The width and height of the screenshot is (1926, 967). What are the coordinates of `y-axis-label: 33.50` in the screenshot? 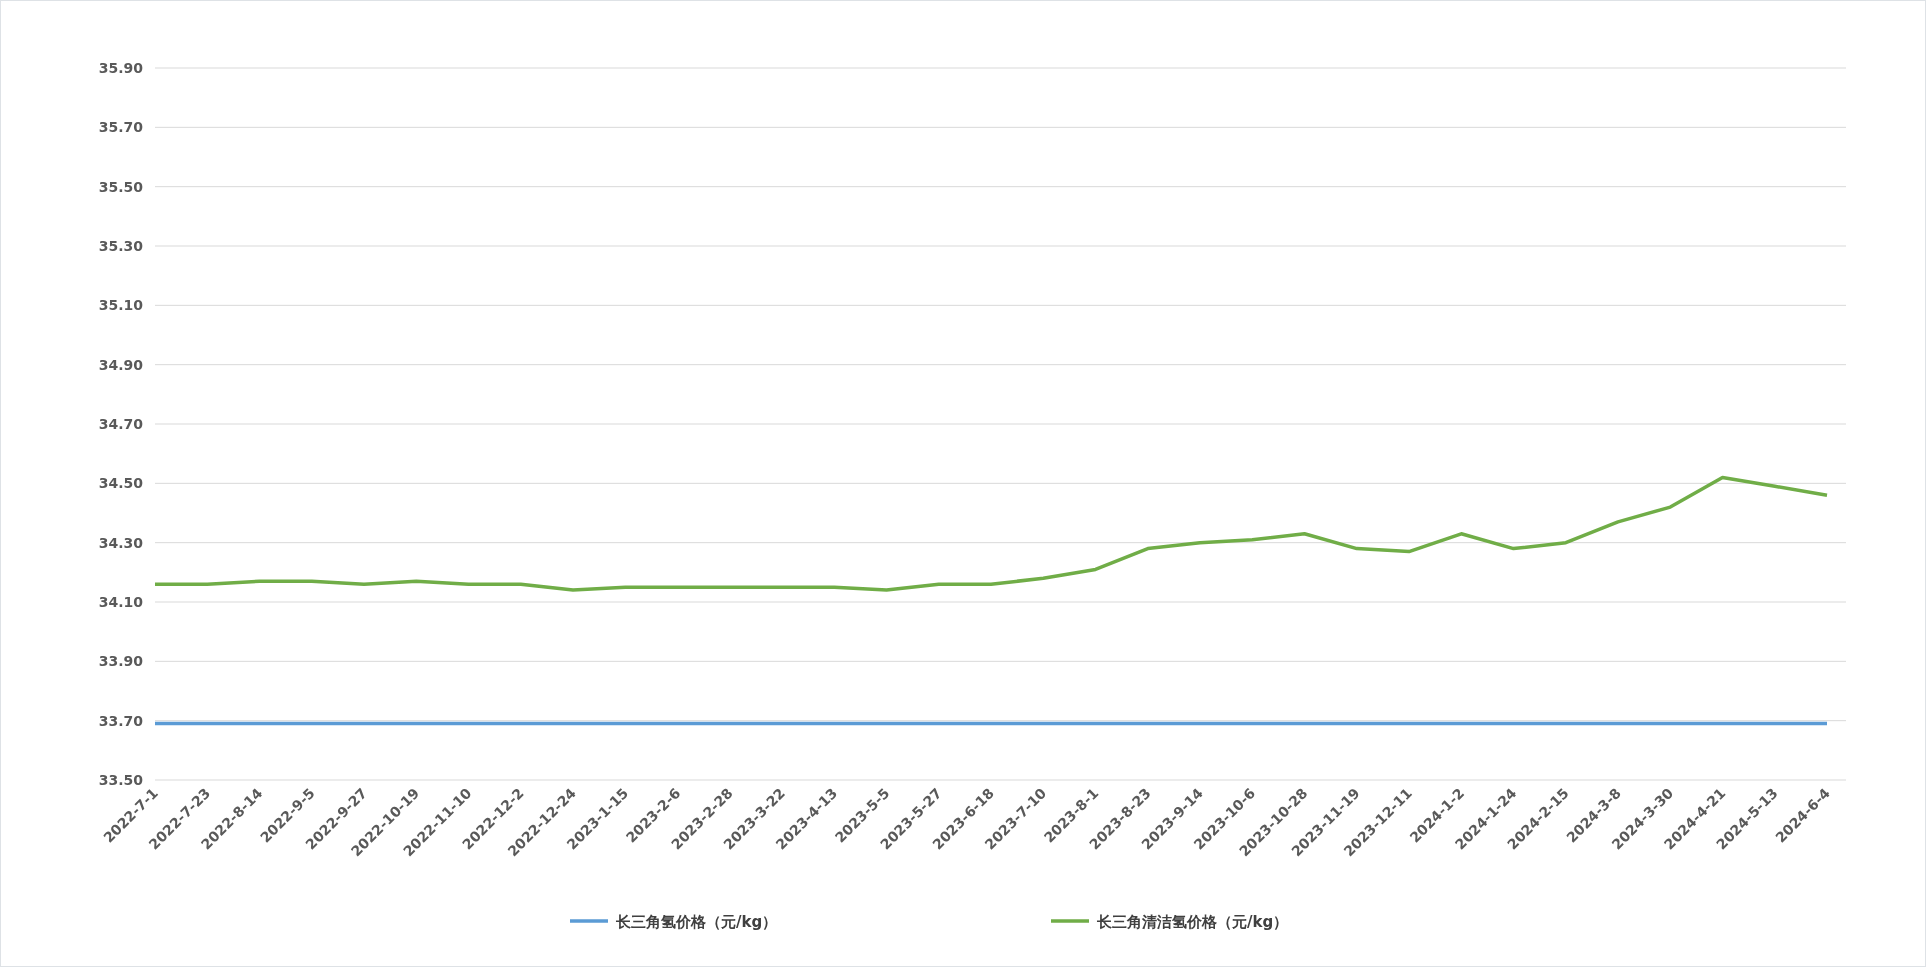 It's located at (120, 780).